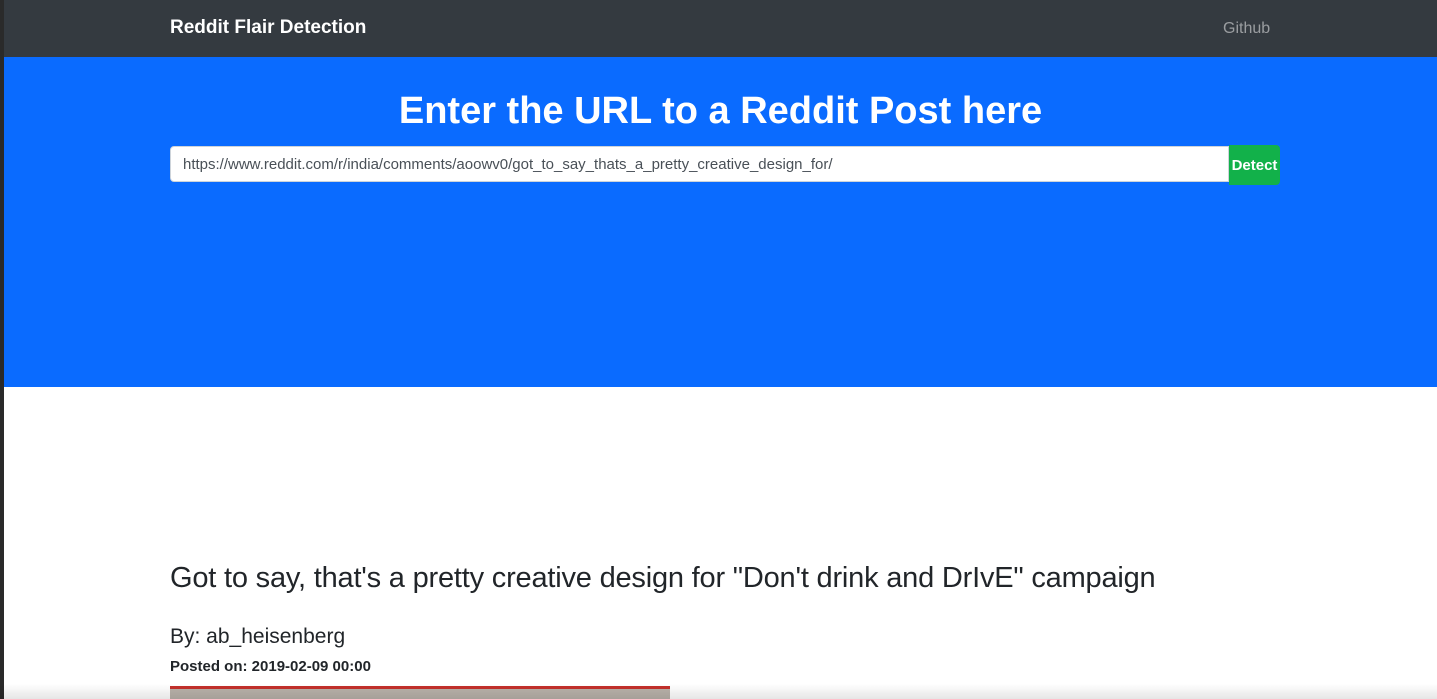 The width and height of the screenshot is (1437, 699). I want to click on post-date: Posted on: 2019-02-09 00:00, so click(270, 666).